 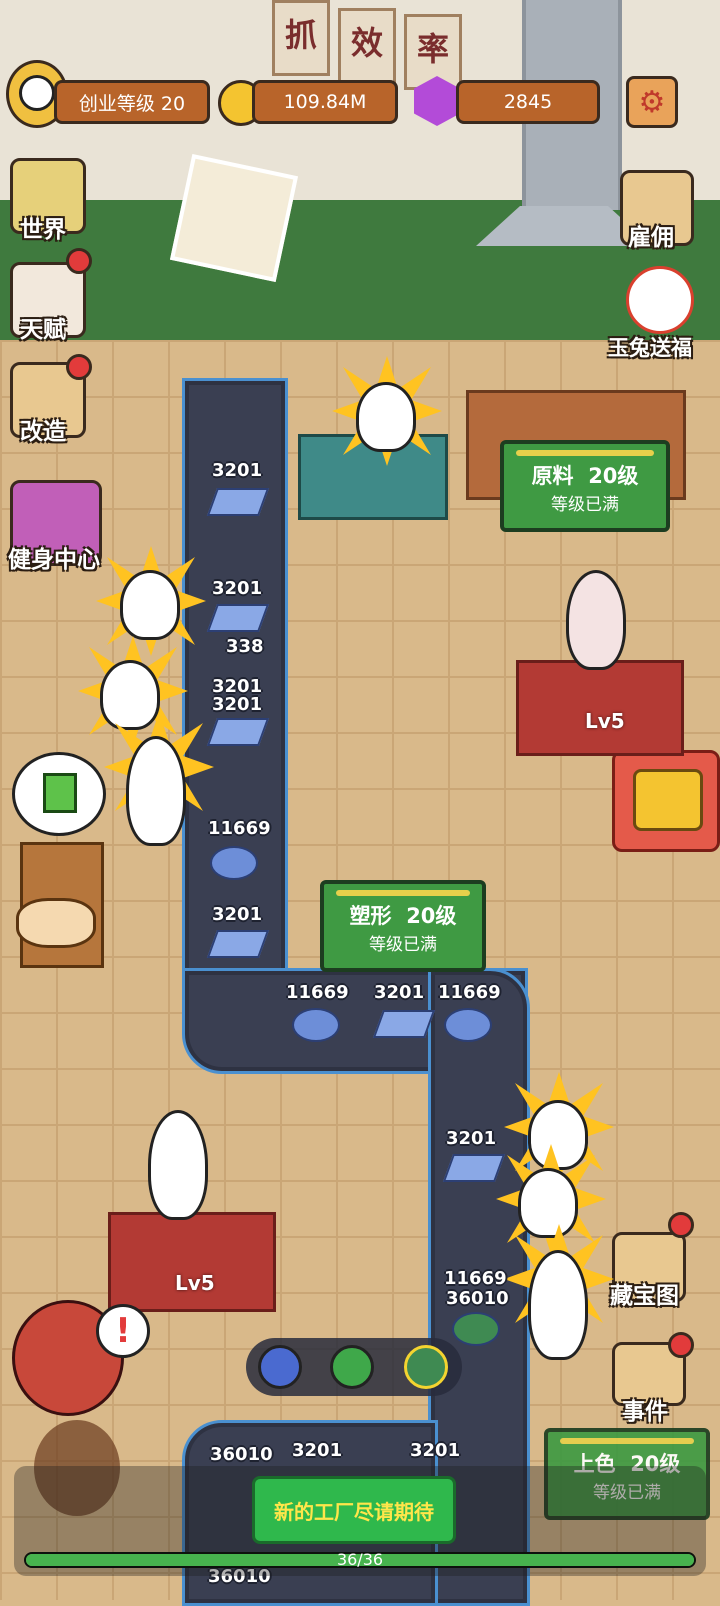 I want to click on chest-icon, so click(x=668, y=800).